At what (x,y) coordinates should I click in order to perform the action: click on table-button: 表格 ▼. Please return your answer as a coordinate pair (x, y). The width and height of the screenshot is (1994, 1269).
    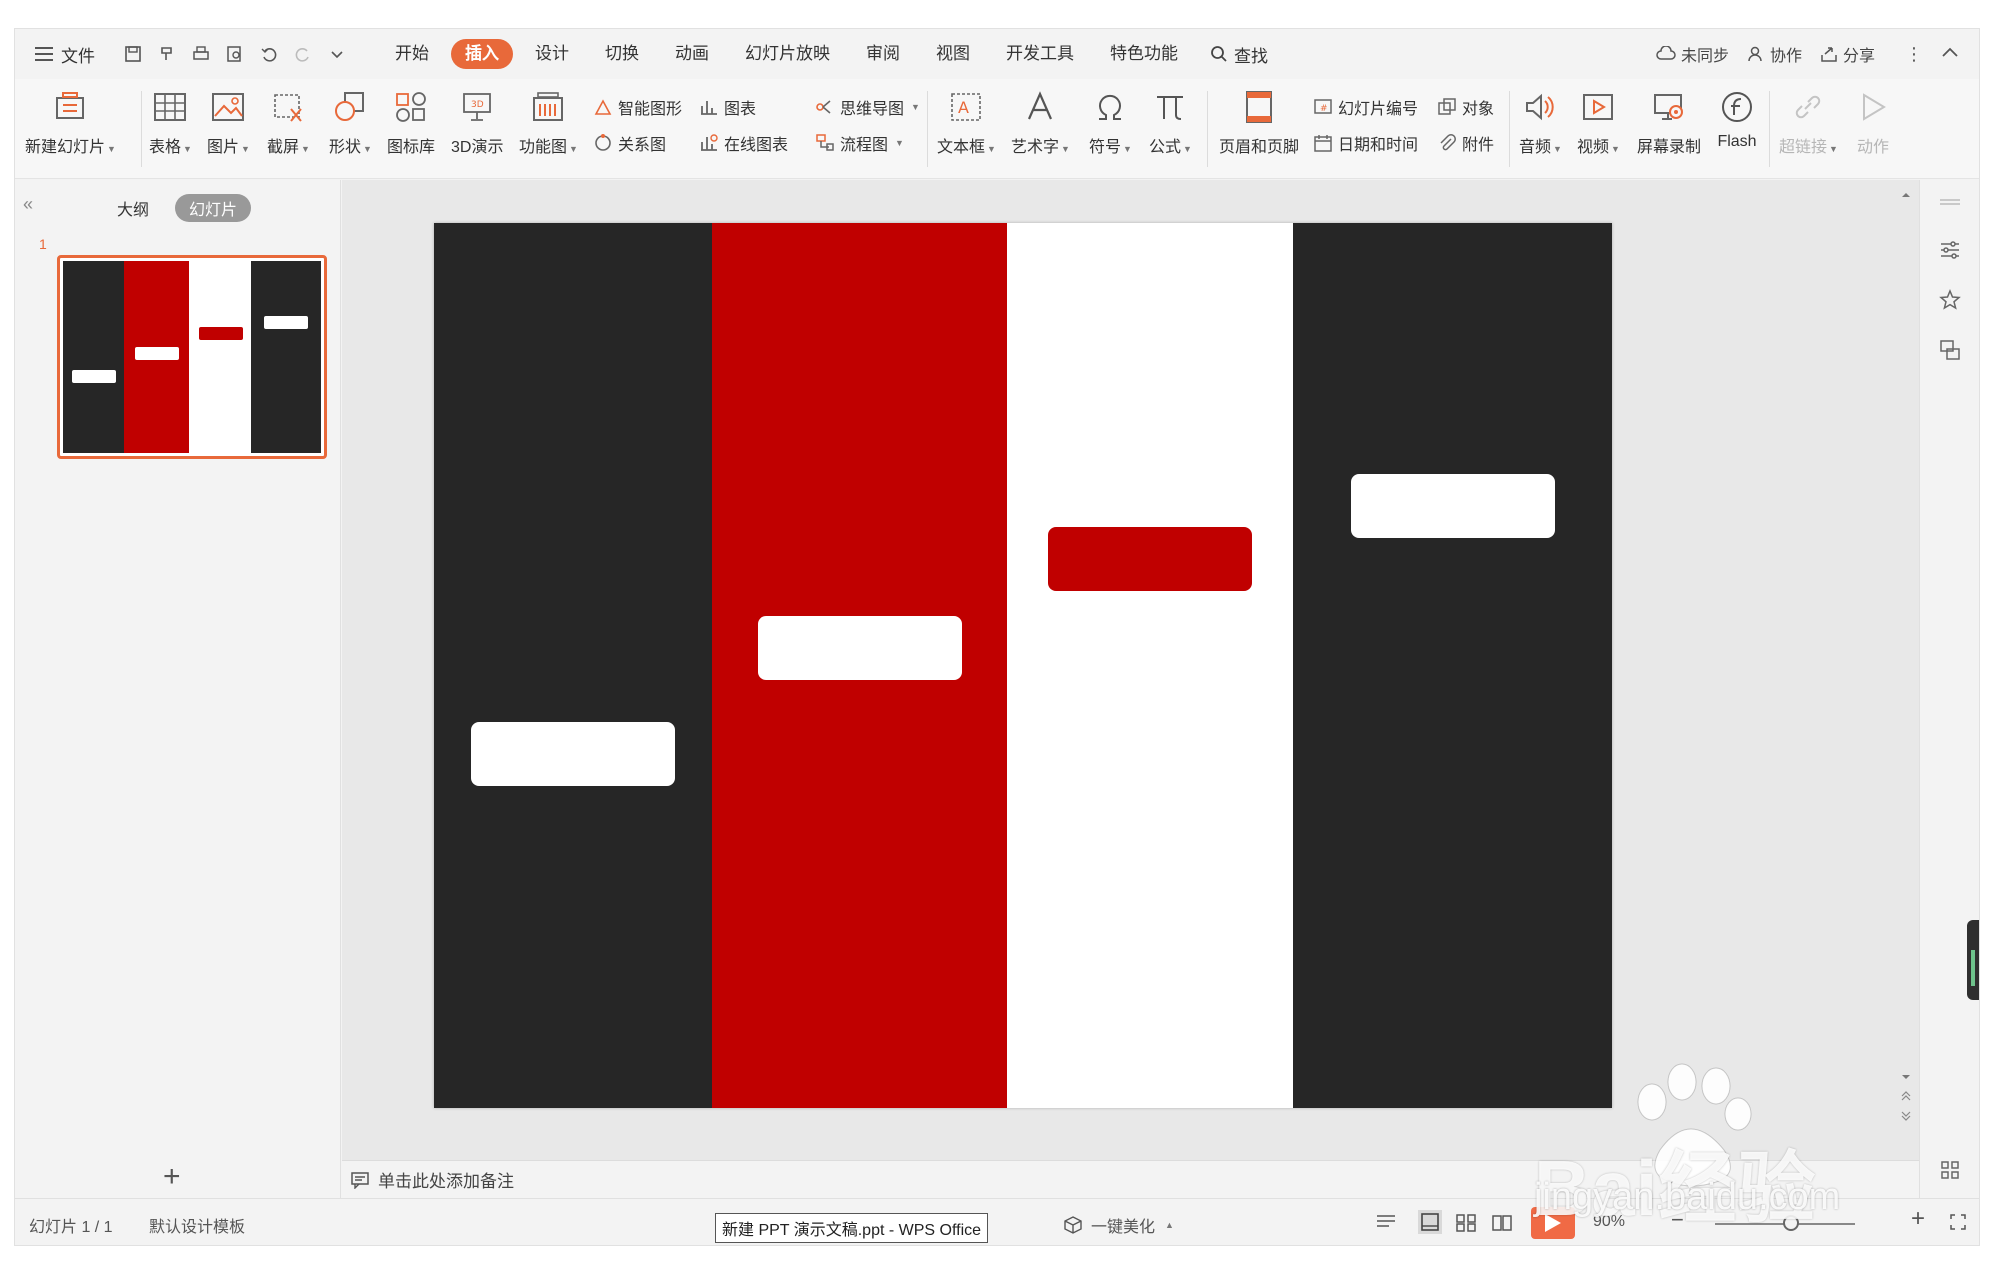
    Looking at the image, I should click on (170, 122).